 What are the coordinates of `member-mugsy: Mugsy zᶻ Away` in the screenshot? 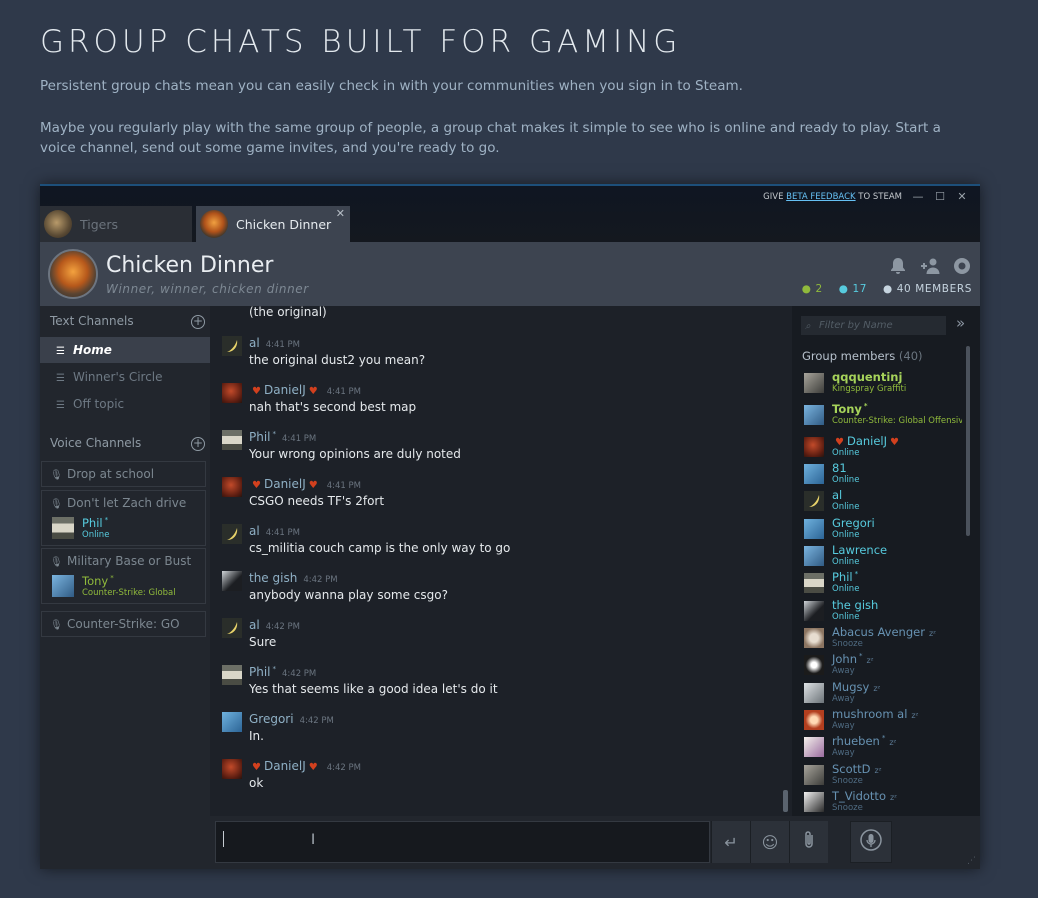 It's located at (887, 693).